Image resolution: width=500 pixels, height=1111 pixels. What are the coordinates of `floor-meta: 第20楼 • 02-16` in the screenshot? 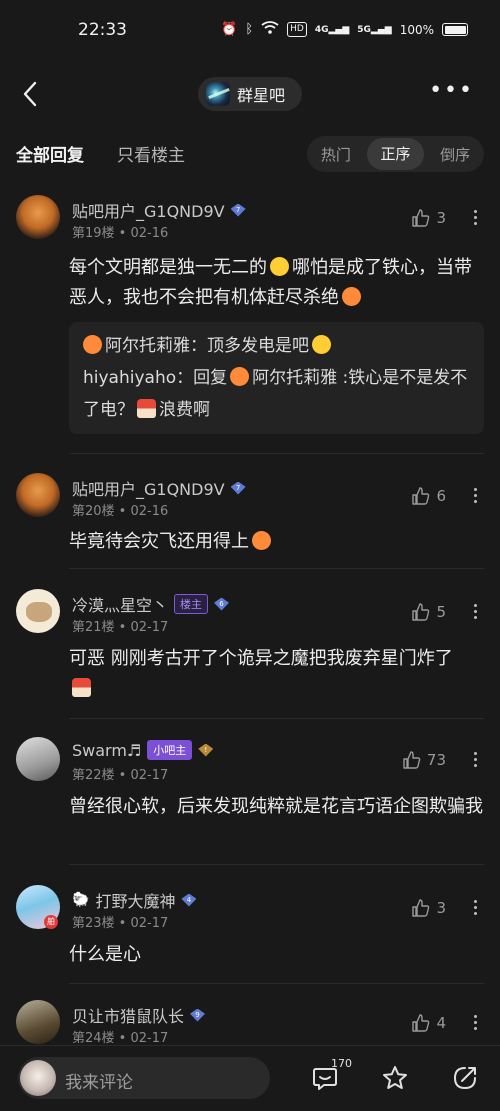 It's located at (120, 511).